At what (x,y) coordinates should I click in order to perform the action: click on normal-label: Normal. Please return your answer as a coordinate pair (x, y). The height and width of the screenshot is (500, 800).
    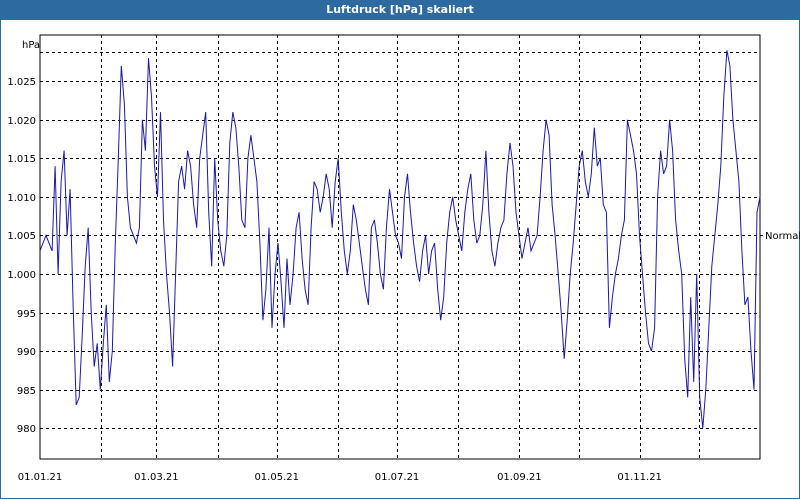
    Looking at the image, I should click on (782, 236).